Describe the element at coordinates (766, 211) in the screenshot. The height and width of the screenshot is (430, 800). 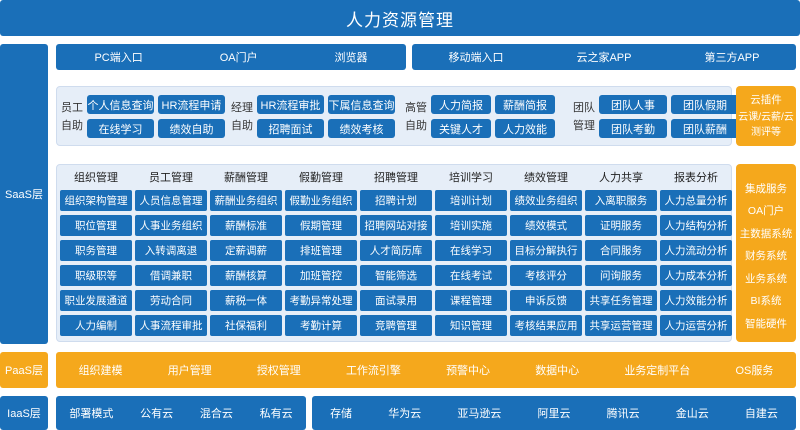
I see `integration-item: OA门户` at that location.